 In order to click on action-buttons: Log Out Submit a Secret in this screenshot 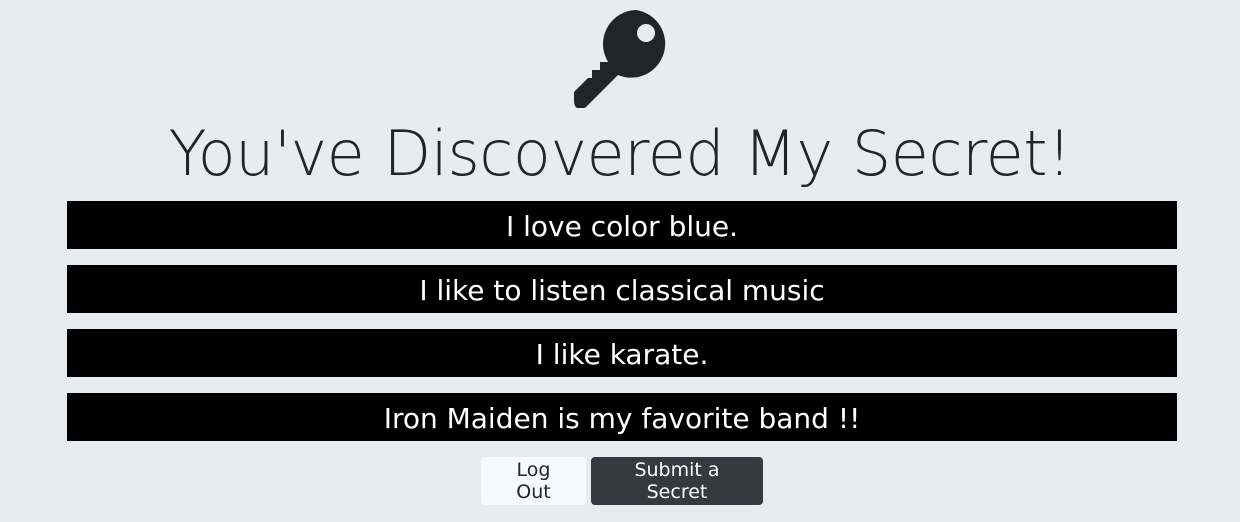, I will do `click(622, 481)`.